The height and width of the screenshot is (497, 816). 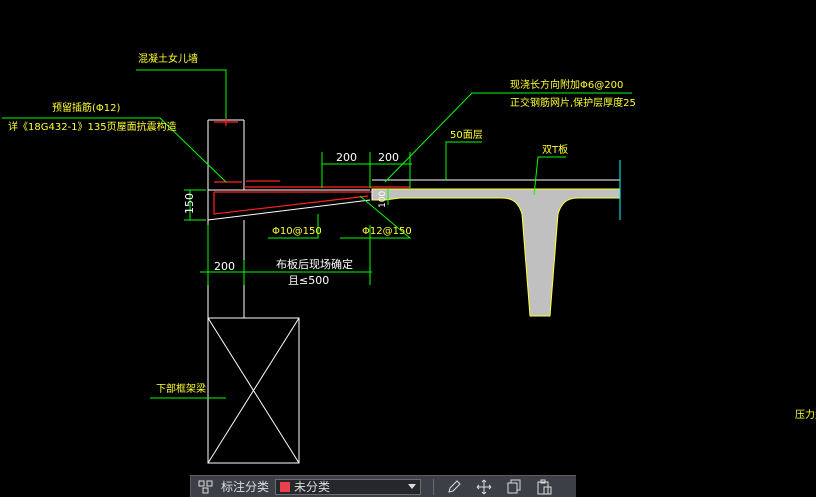 I want to click on copy-icon, so click(x=514, y=487).